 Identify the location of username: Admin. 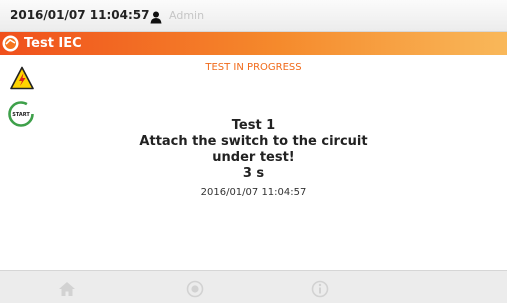
(187, 15).